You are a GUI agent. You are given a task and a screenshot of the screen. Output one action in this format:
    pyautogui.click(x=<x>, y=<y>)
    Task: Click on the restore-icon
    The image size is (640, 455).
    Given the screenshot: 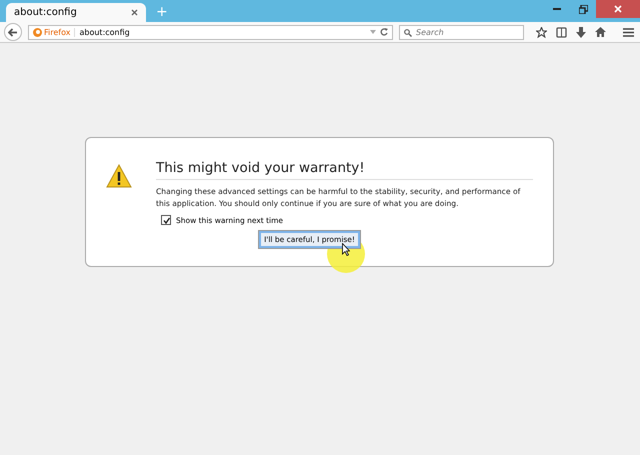 What is the action you would take?
    pyautogui.click(x=583, y=9)
    